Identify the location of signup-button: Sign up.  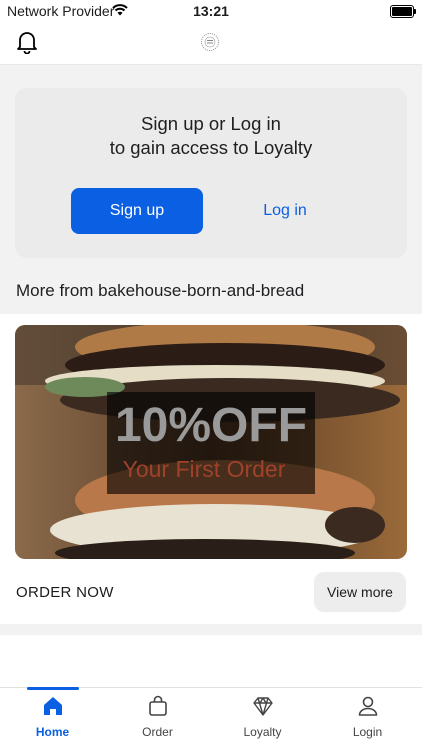
(137, 211).